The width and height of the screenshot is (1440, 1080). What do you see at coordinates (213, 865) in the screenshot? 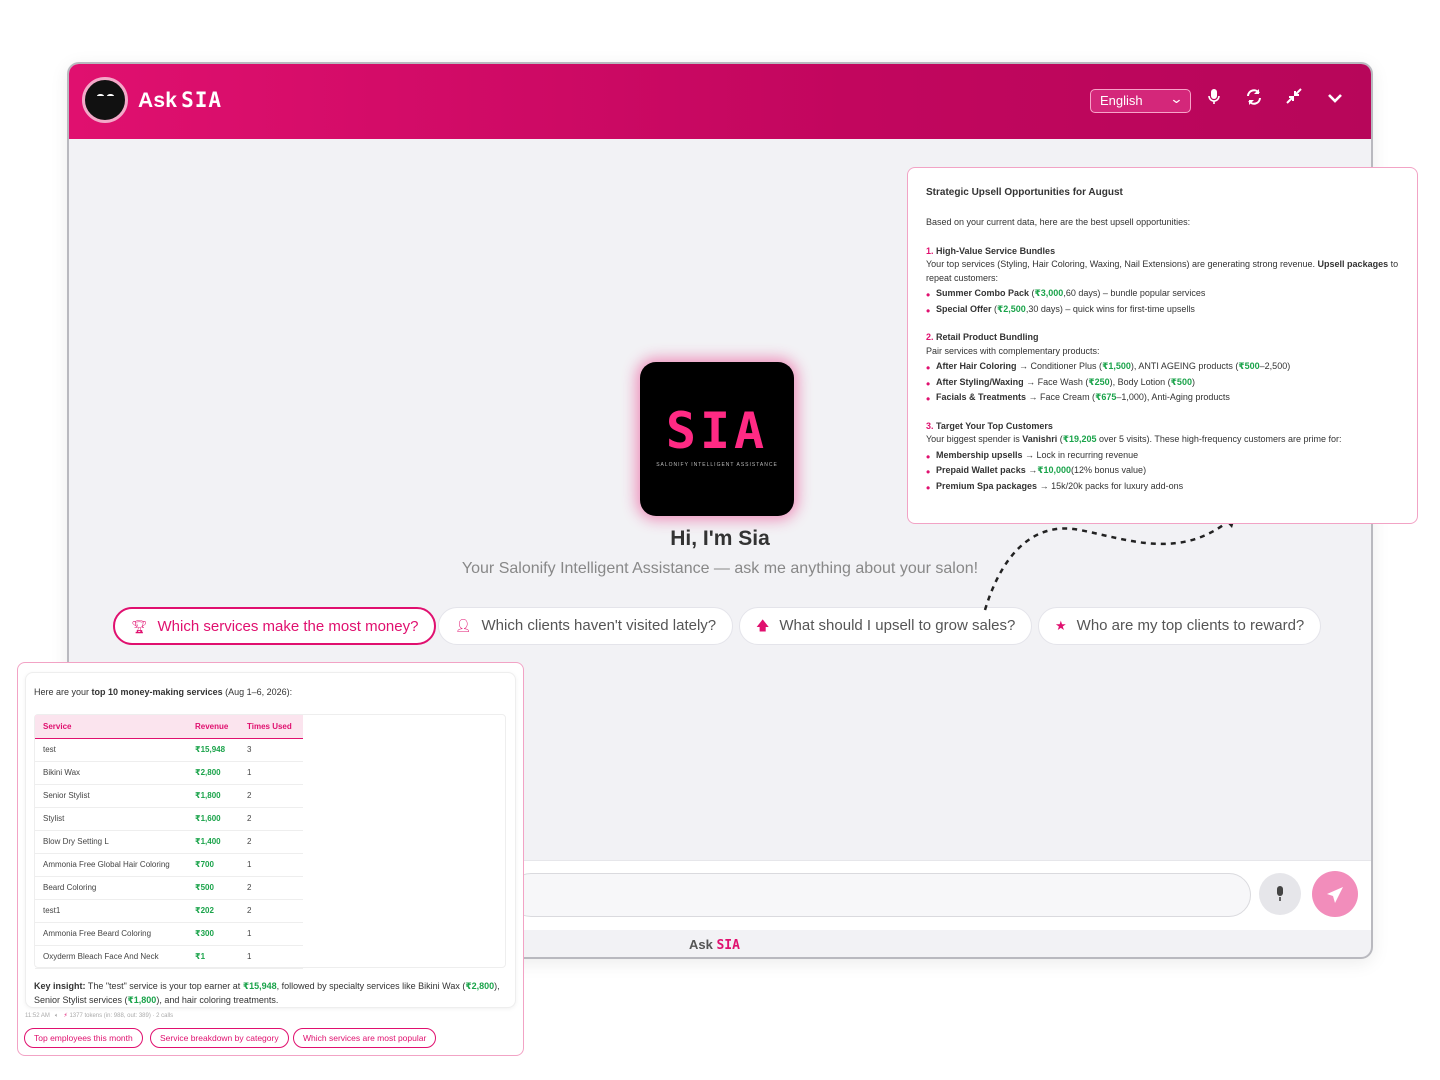
I see `revenue-cell: ₹700` at bounding box center [213, 865].